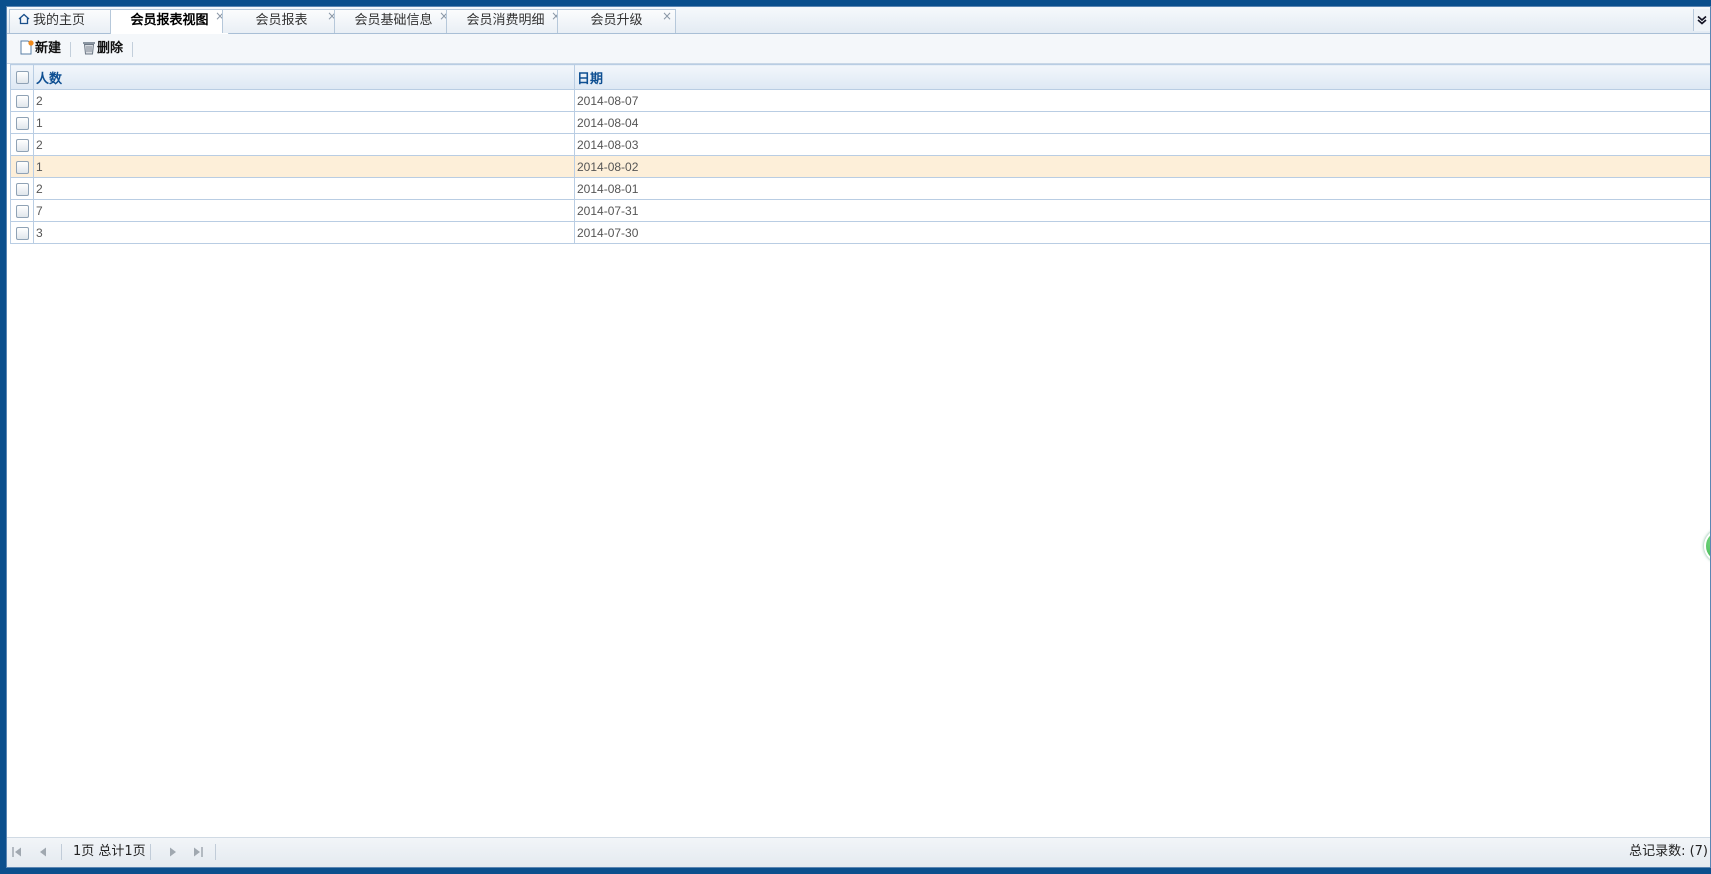  I want to click on grid-header-row: 人数 日期, so click(860, 77).